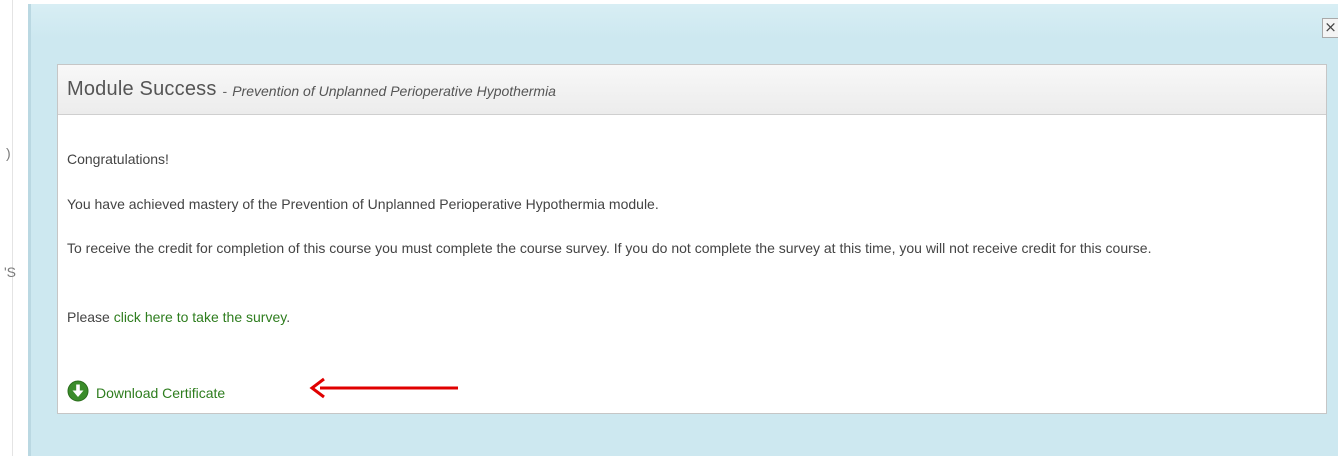 The image size is (1338, 456). I want to click on background-divider, so click(12, 228).